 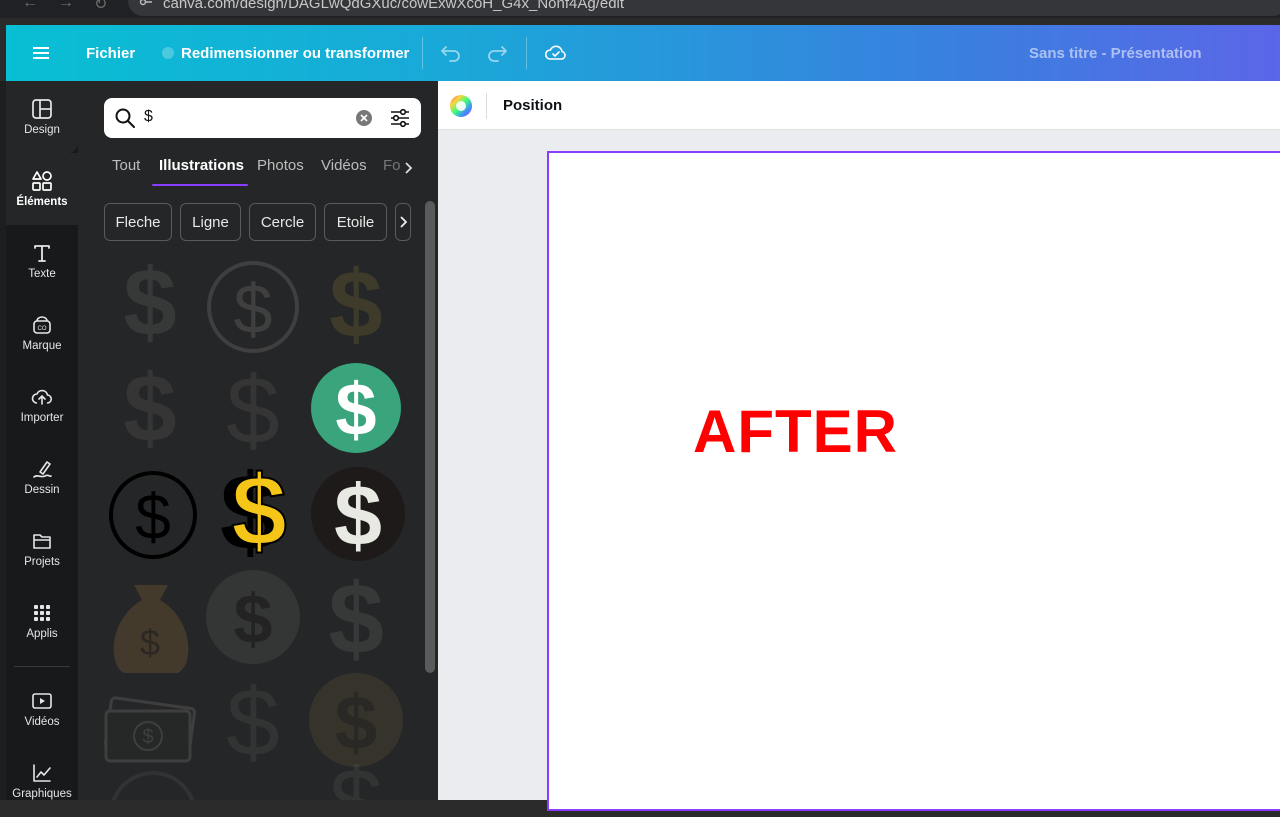 I want to click on yellow-dollar-illustration: $ $, so click(x=254, y=511).